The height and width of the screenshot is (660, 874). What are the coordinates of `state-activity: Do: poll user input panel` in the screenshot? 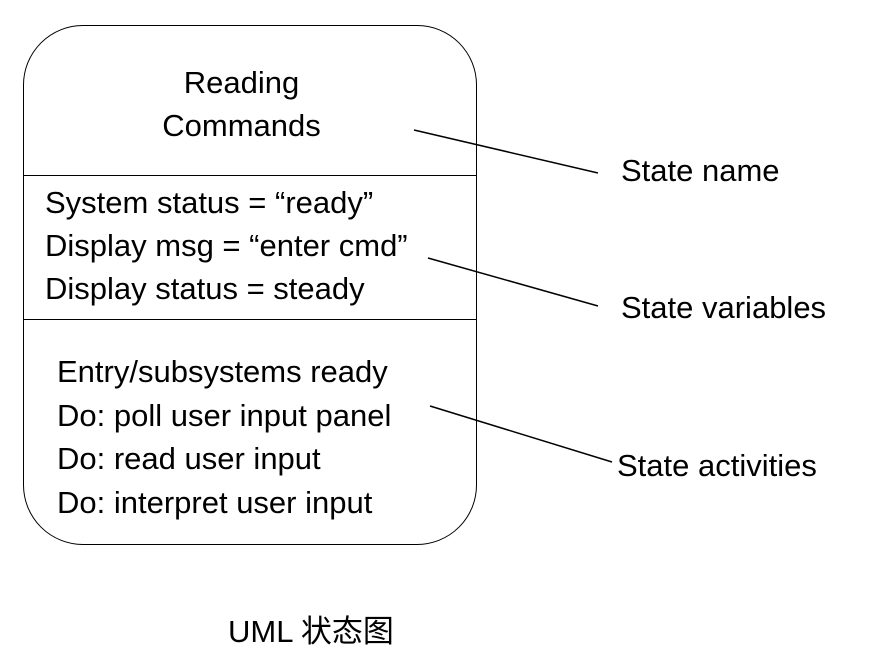 It's located at (224, 415).